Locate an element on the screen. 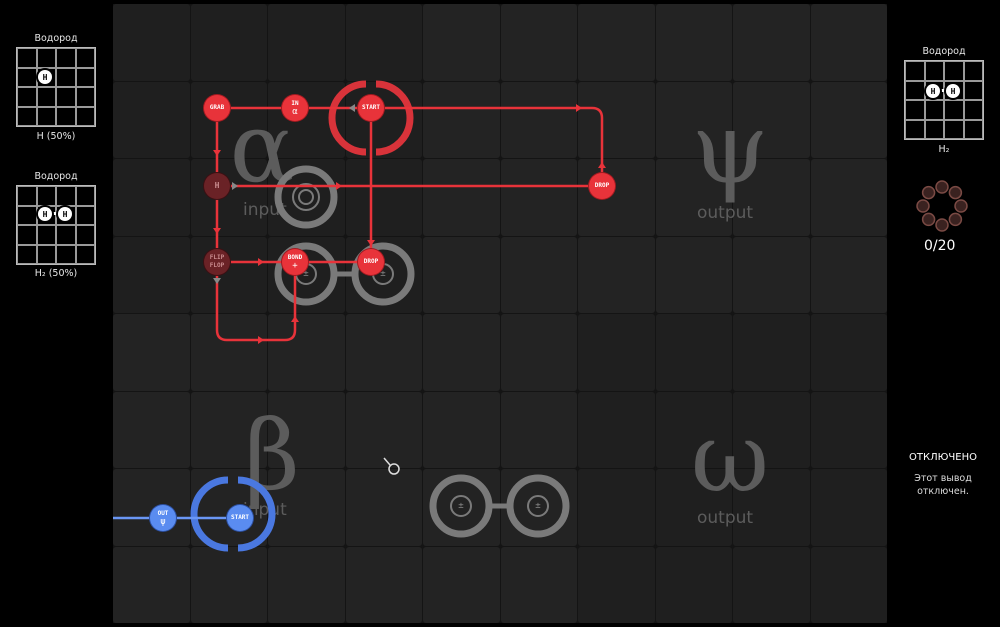 This screenshot has height=627, width=1000. instruction-label: FLOP is located at coordinates (217, 265).